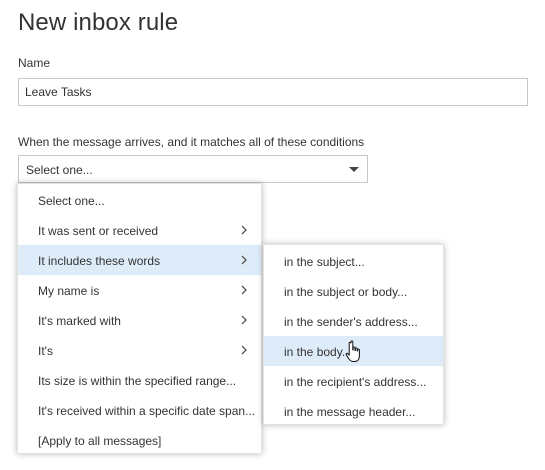 This screenshot has width=545, height=470. What do you see at coordinates (273, 92) in the screenshot?
I see `name-input` at bounding box center [273, 92].